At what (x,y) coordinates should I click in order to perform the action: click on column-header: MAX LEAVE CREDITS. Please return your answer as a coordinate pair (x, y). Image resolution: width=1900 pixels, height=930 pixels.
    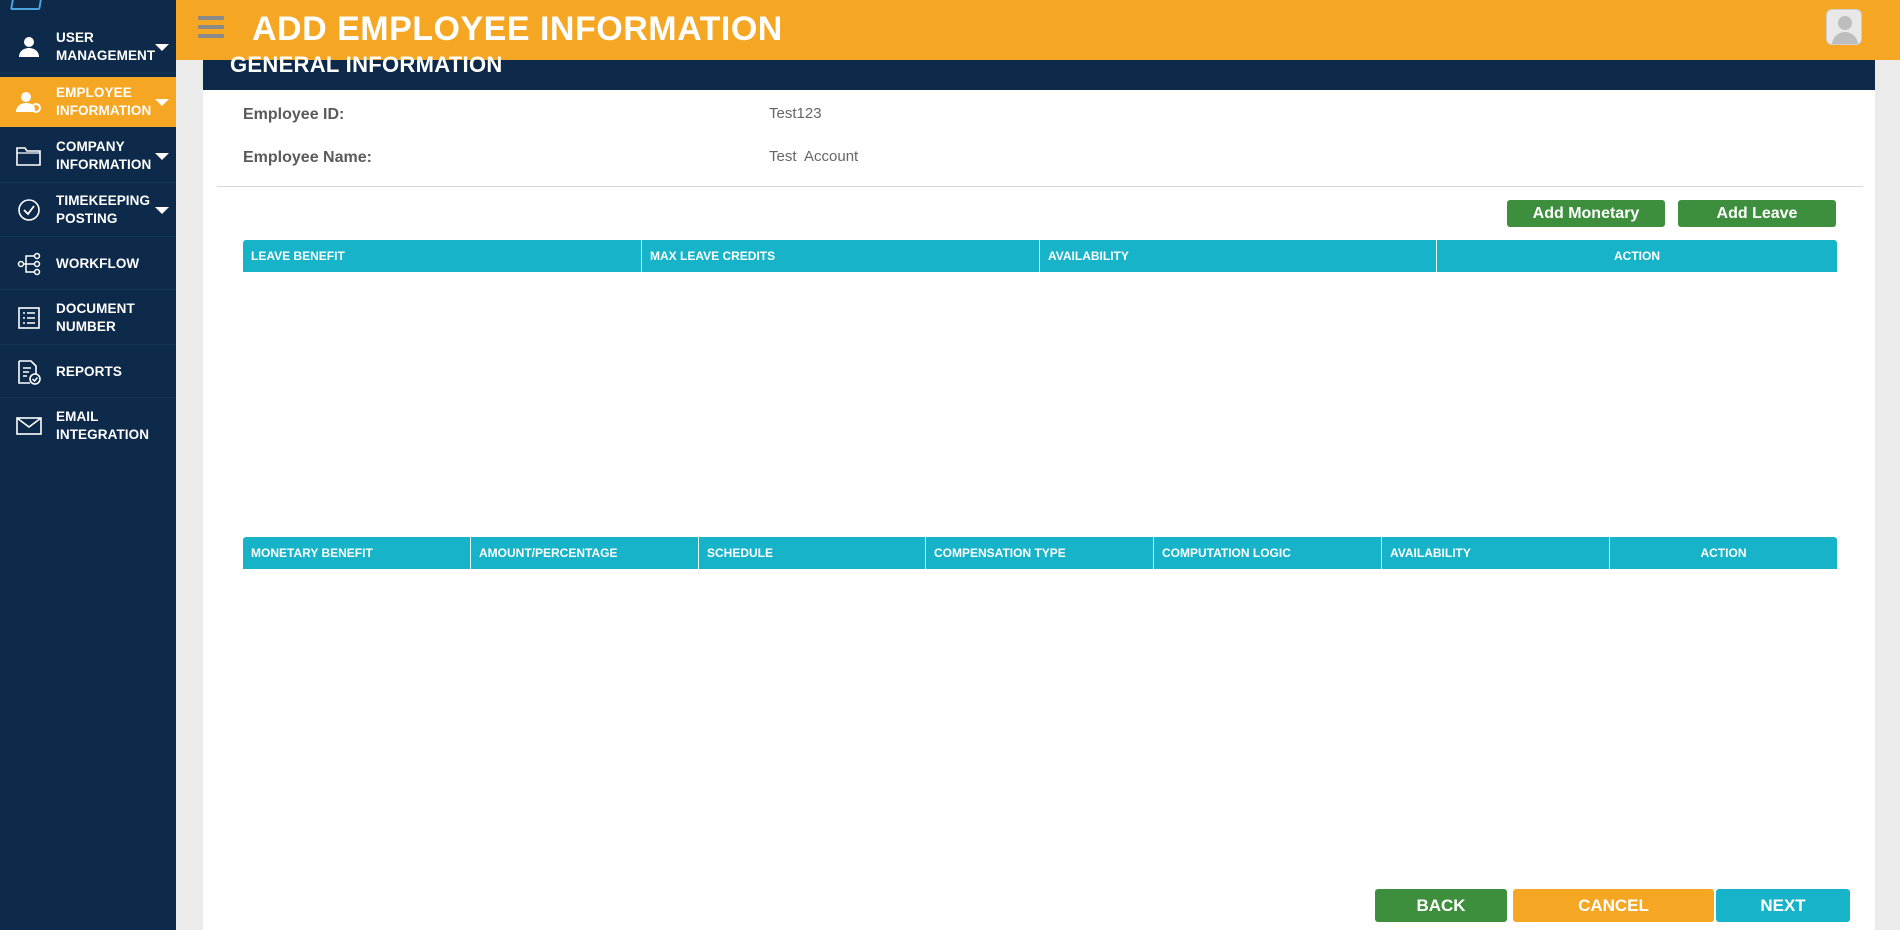
    Looking at the image, I should click on (841, 256).